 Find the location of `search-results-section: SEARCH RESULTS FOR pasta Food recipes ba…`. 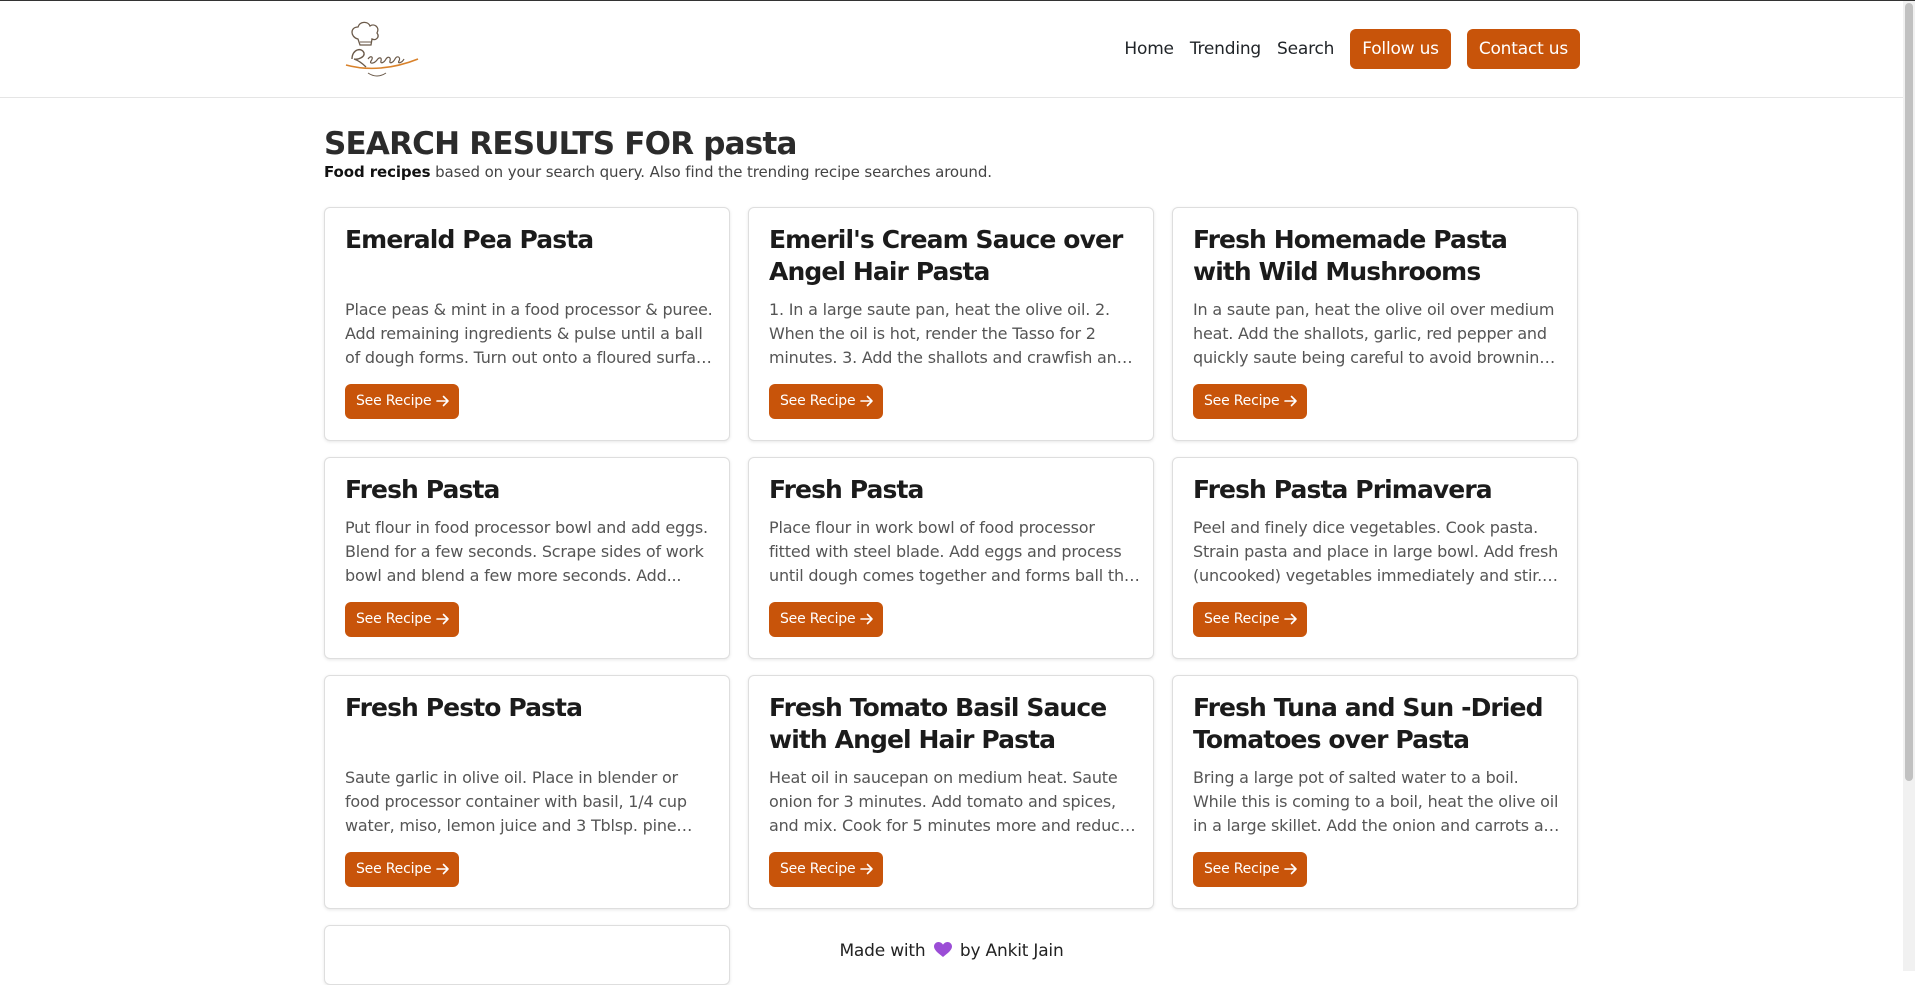

search-results-section: SEARCH RESULTS FOR pasta Food recipes ba… is located at coordinates (952, 153).